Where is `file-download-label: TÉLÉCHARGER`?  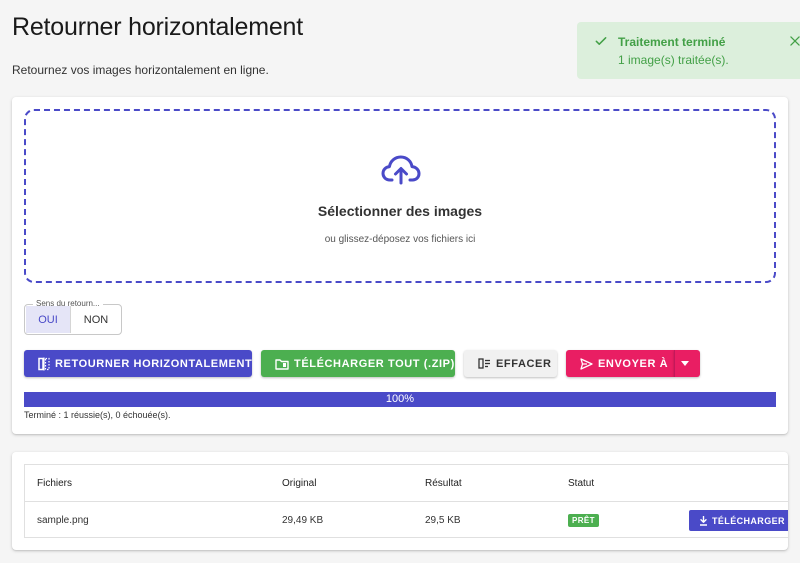 file-download-label: TÉLÉCHARGER is located at coordinates (748, 520).